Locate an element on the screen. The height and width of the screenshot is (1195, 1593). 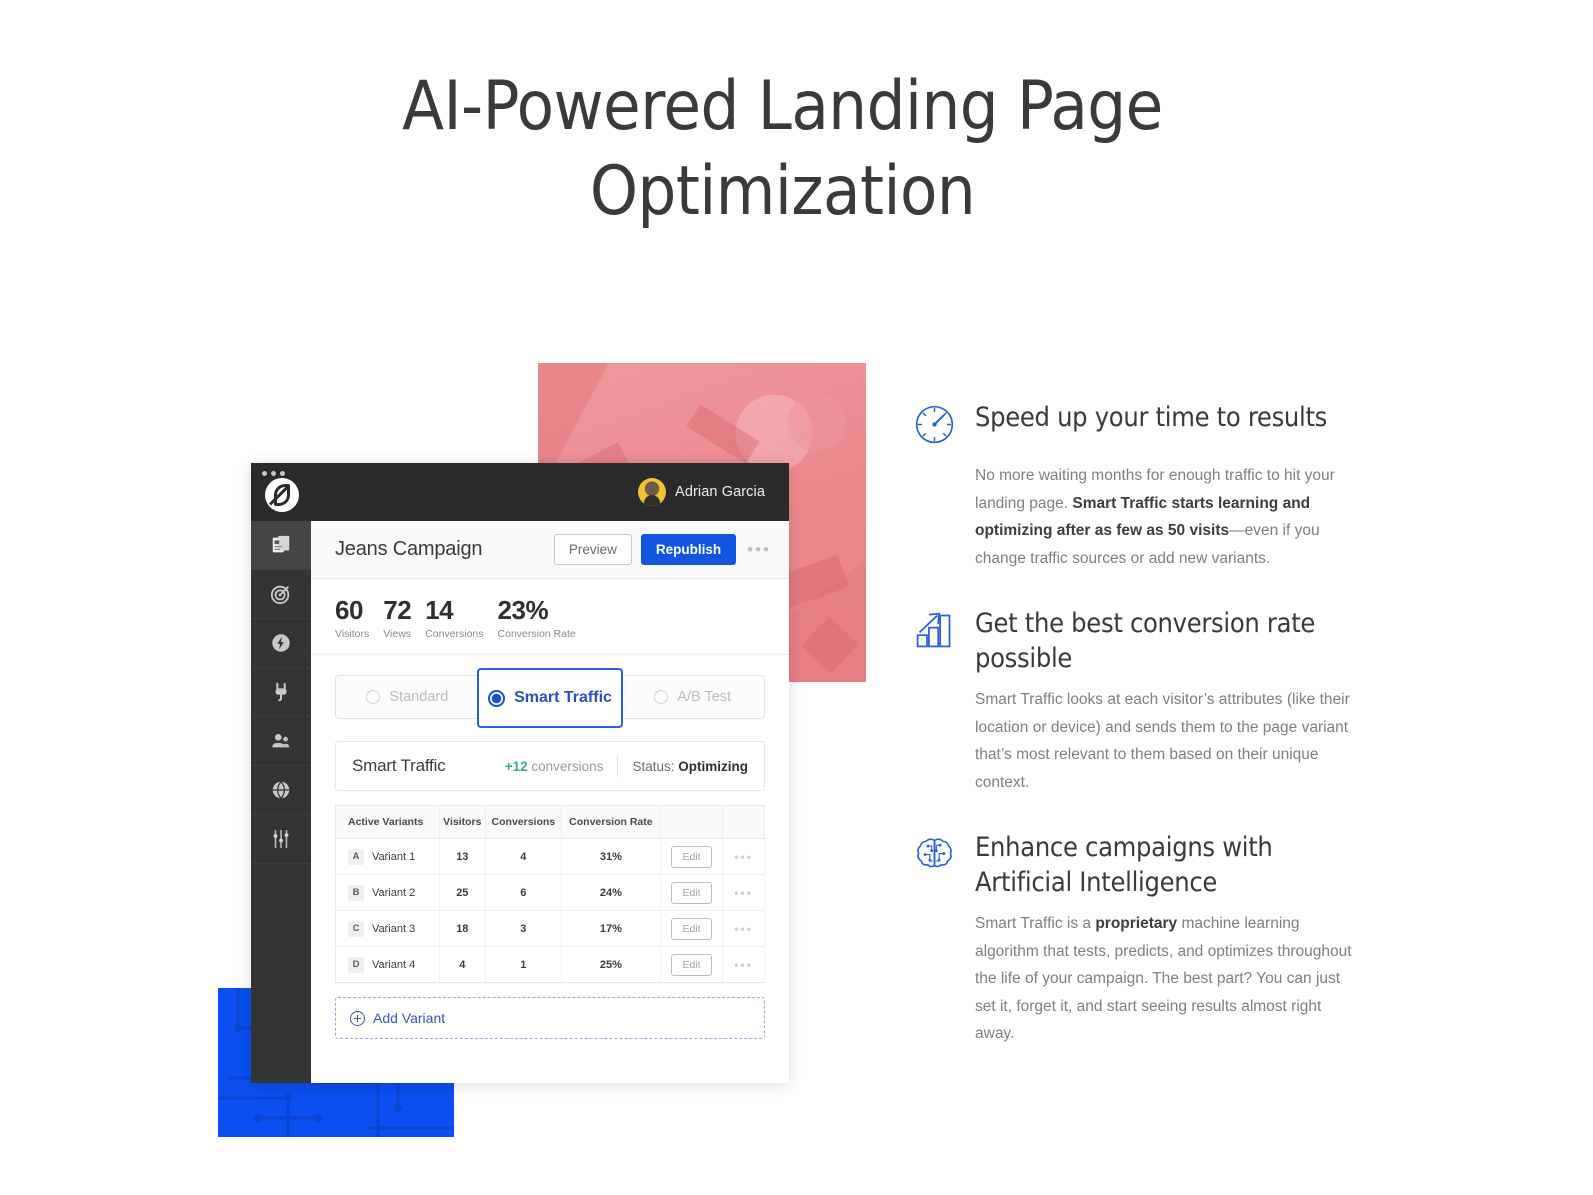
stat-label: Conversions is located at coordinates (454, 634).